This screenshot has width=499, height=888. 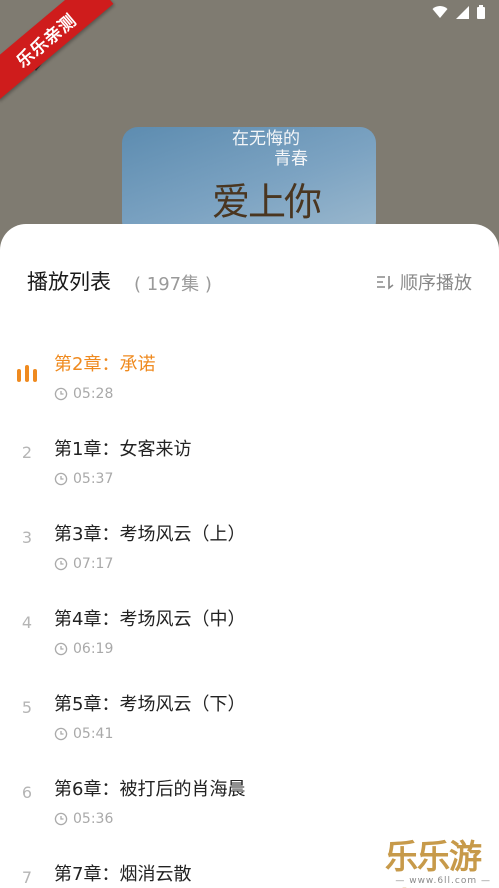 I want to click on episode-number: 5, so click(x=27, y=707).